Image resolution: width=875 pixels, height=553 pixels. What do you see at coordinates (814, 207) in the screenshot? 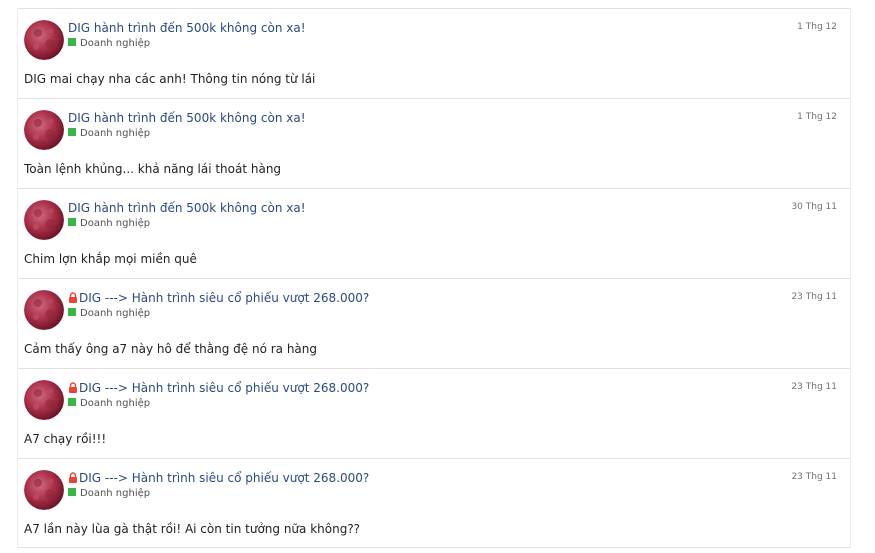
I see `post-date: 30 Thg 11` at bounding box center [814, 207].